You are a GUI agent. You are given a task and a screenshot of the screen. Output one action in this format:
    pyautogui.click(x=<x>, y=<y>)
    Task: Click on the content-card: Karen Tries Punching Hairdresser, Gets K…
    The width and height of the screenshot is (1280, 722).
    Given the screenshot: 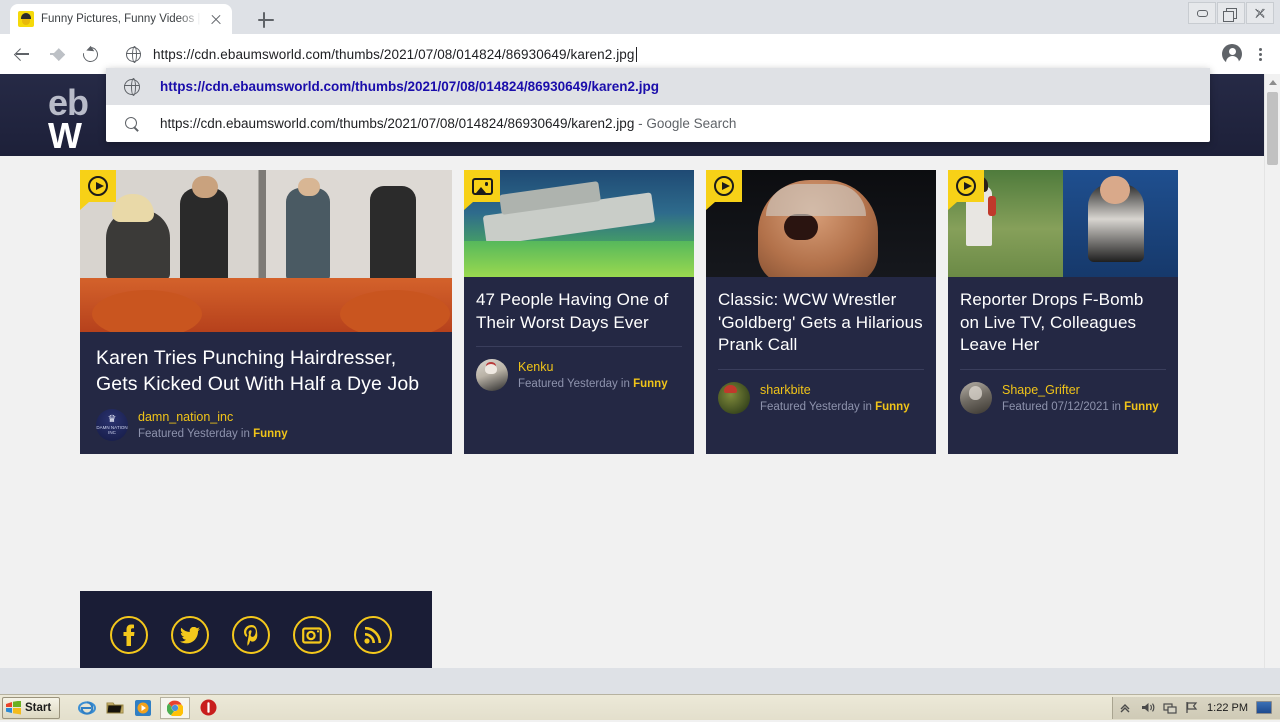 What is the action you would take?
    pyautogui.click(x=266, y=312)
    